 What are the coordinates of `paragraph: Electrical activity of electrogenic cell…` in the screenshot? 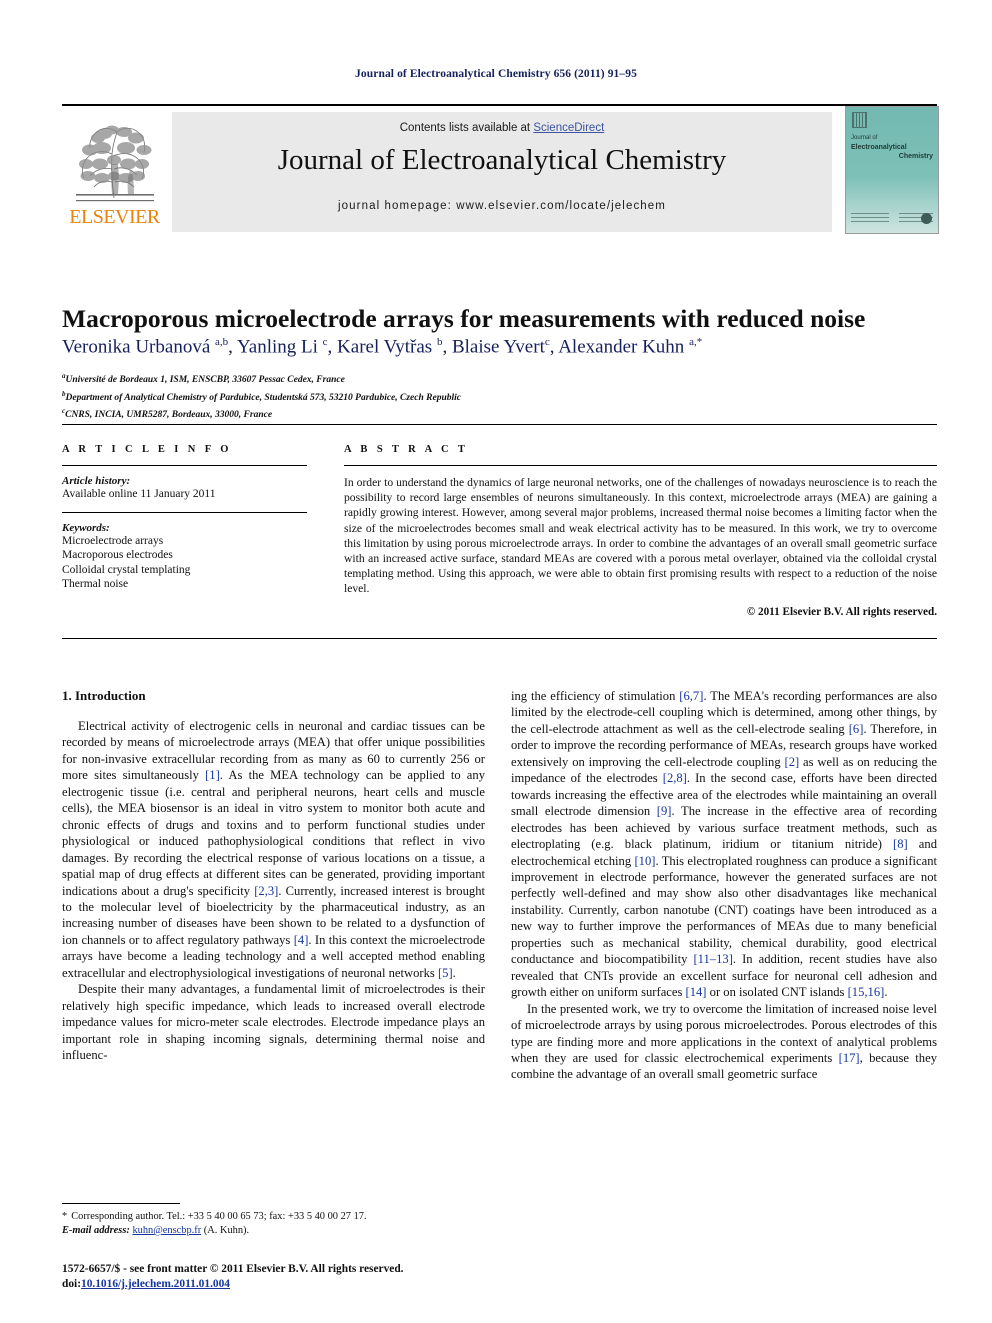 It's located at (273, 849).